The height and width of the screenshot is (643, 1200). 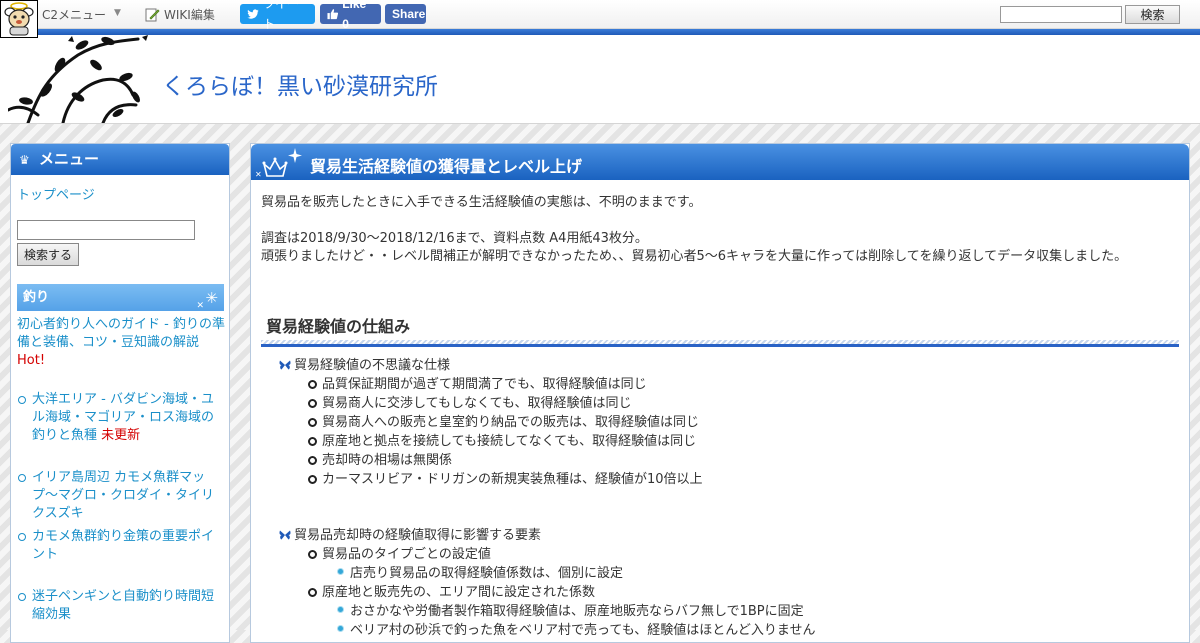 I want to click on c2-menu-link: C2メニュー, so click(x=74, y=14).